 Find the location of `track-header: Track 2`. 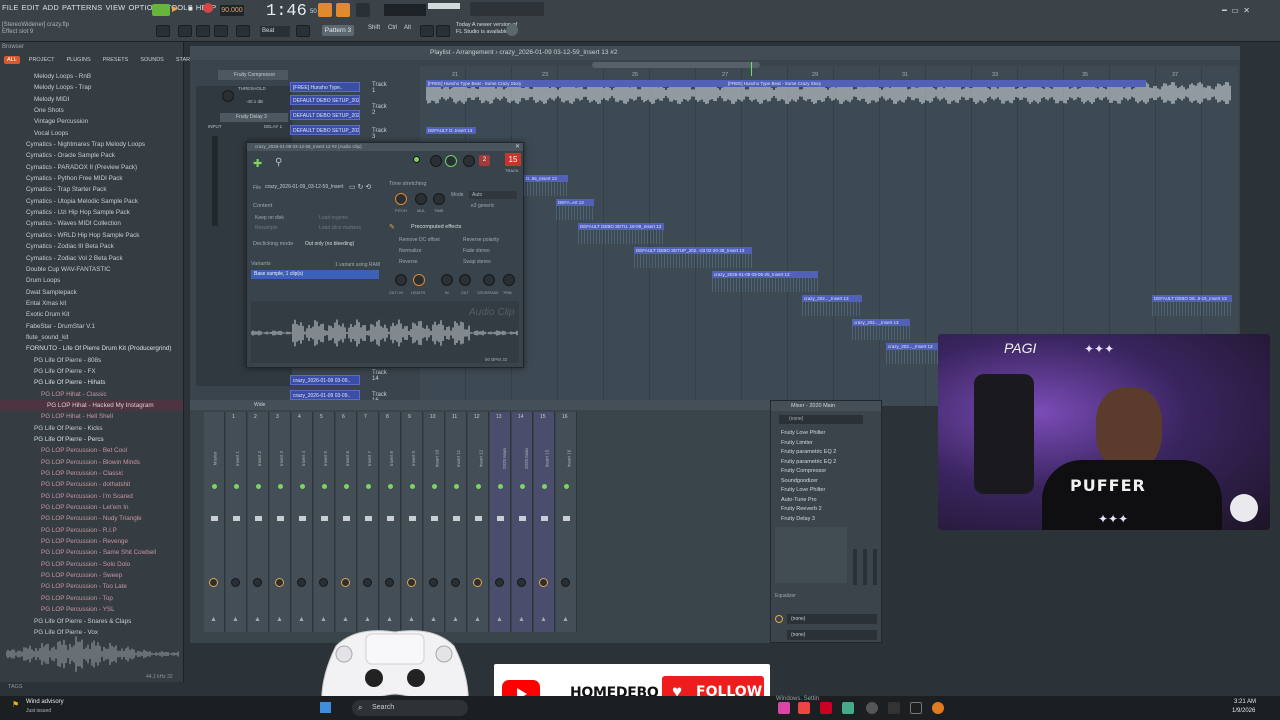

track-header: Track 2 is located at coordinates (379, 110).